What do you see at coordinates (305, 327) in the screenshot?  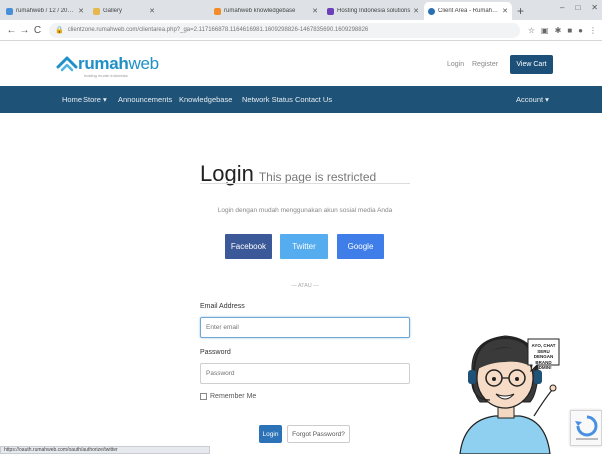 I see `email-field` at bounding box center [305, 327].